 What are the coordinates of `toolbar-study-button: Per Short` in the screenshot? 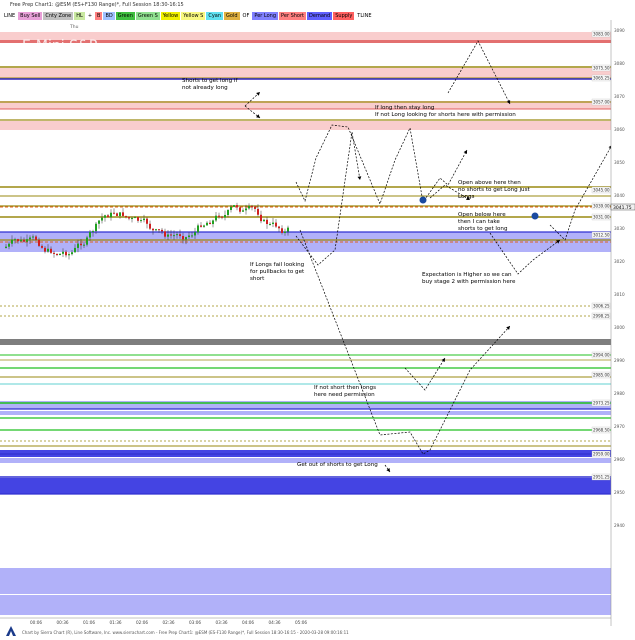 It's located at (293, 15).